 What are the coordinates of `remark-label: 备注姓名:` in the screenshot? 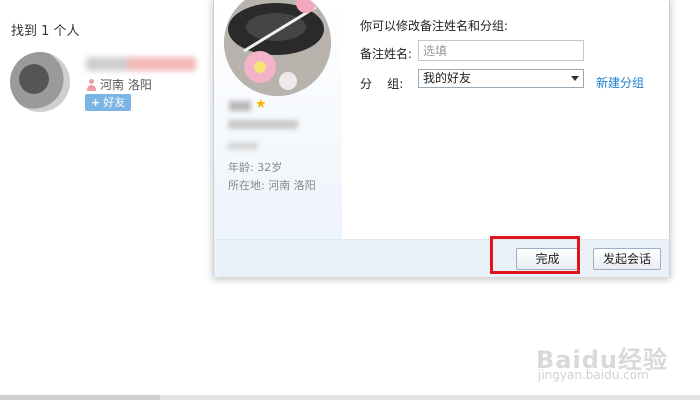 It's located at (386, 54).